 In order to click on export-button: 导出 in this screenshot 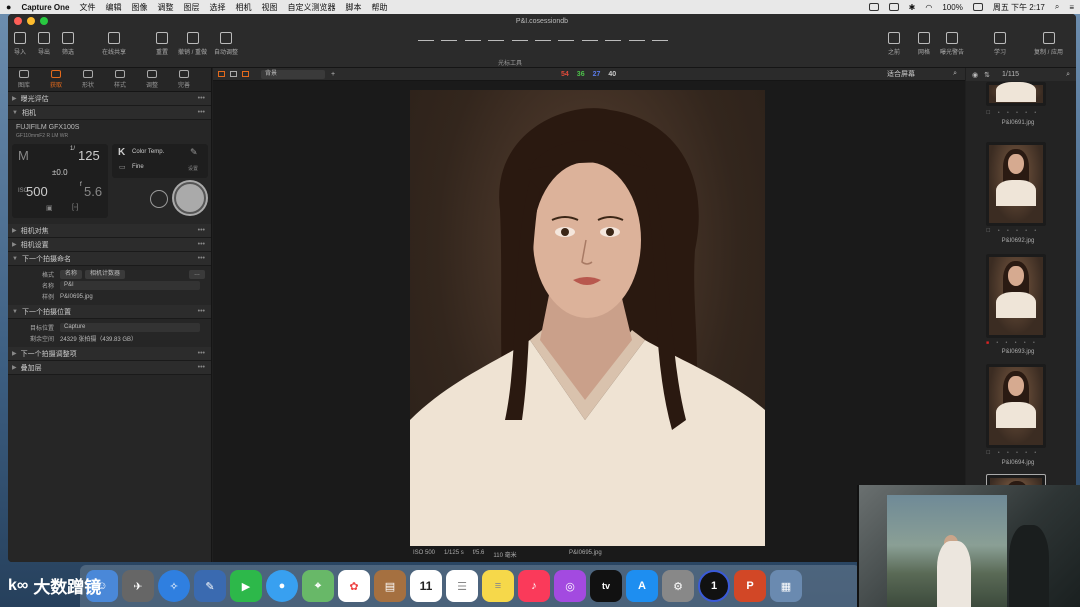, I will do `click(44, 44)`.